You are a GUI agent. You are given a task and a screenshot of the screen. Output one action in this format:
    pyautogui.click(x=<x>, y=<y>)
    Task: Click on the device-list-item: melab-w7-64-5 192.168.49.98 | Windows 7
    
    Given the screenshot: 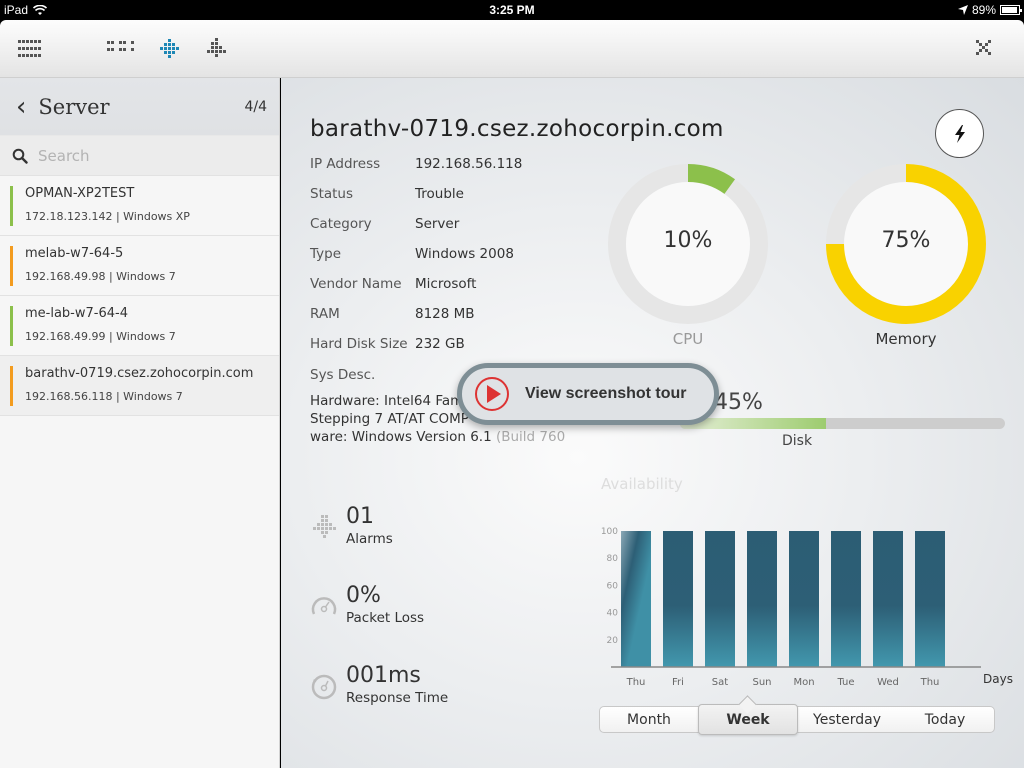 What is the action you would take?
    pyautogui.click(x=139, y=266)
    